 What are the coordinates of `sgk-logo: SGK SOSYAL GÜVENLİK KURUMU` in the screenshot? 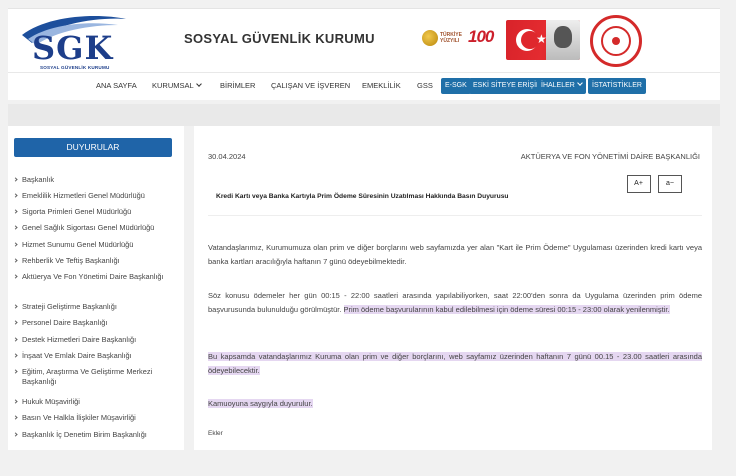 It's located at (74, 43).